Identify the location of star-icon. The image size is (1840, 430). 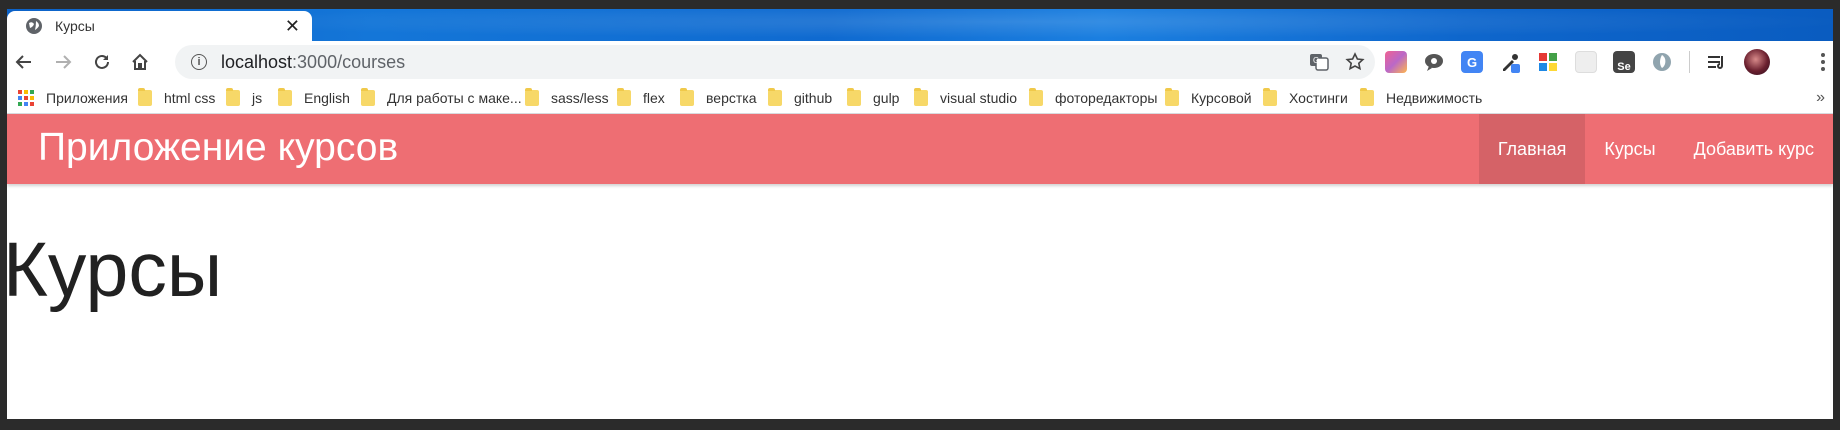
(1355, 62).